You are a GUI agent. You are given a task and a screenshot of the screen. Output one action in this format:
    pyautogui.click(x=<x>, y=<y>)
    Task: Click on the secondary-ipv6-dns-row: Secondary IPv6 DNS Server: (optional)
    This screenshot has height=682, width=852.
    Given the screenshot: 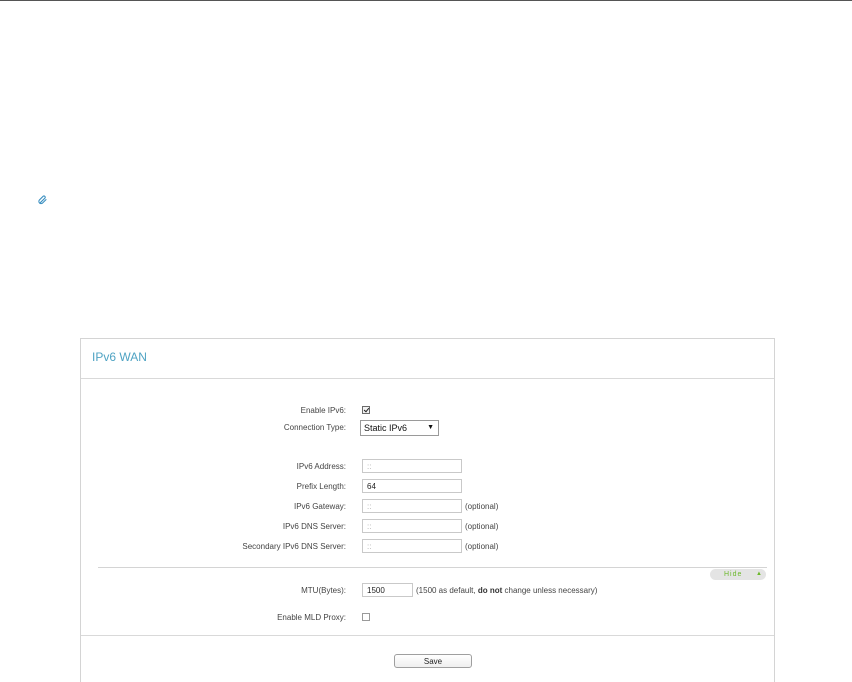 What is the action you would take?
    pyautogui.click(x=427, y=547)
    